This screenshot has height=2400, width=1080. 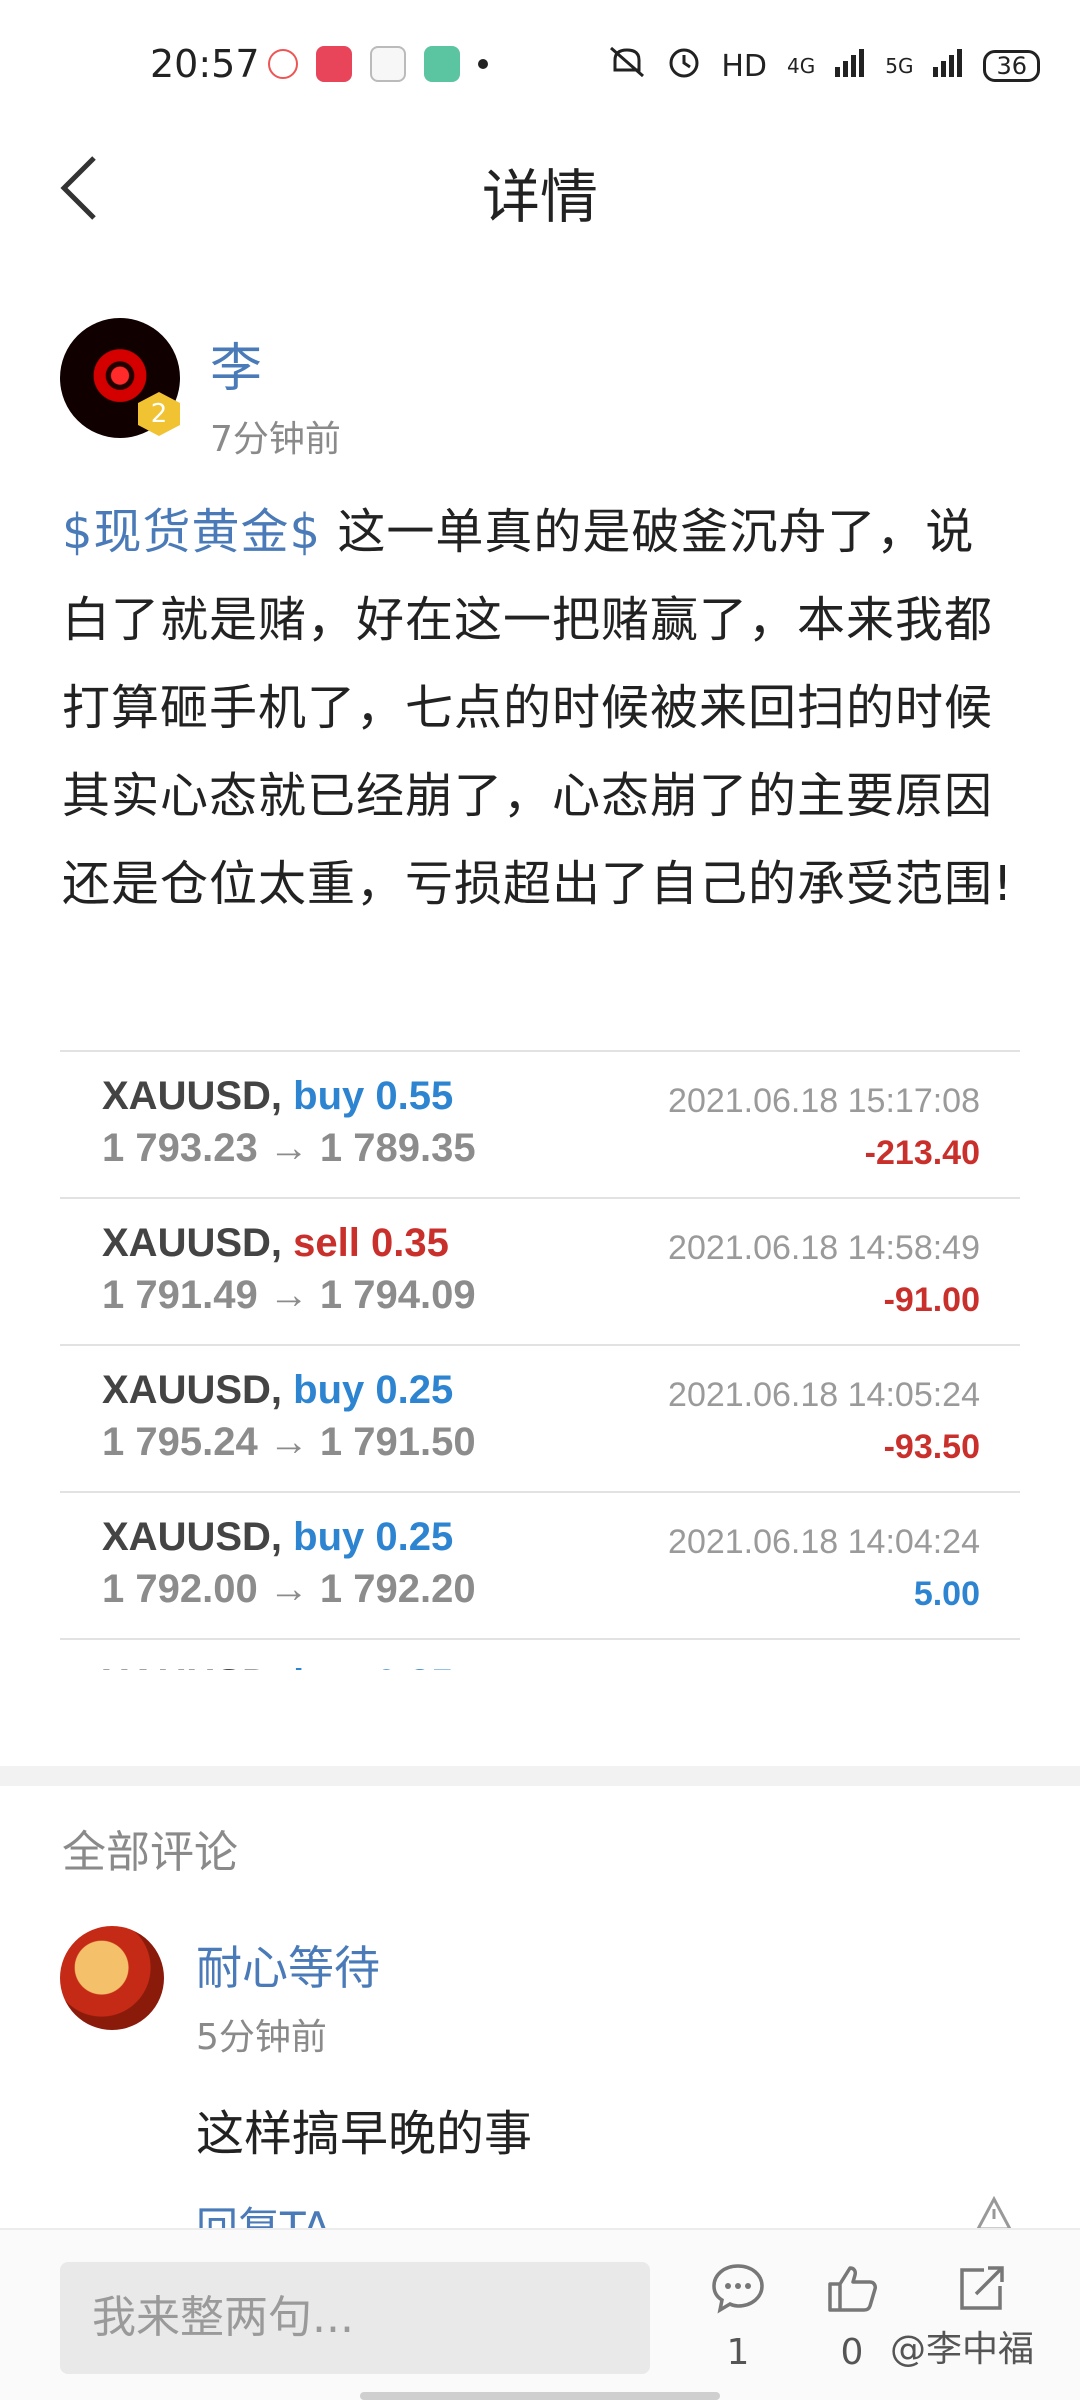 What do you see at coordinates (191, 532) in the screenshot?
I see `post-topic-tag: $现货黄金$` at bounding box center [191, 532].